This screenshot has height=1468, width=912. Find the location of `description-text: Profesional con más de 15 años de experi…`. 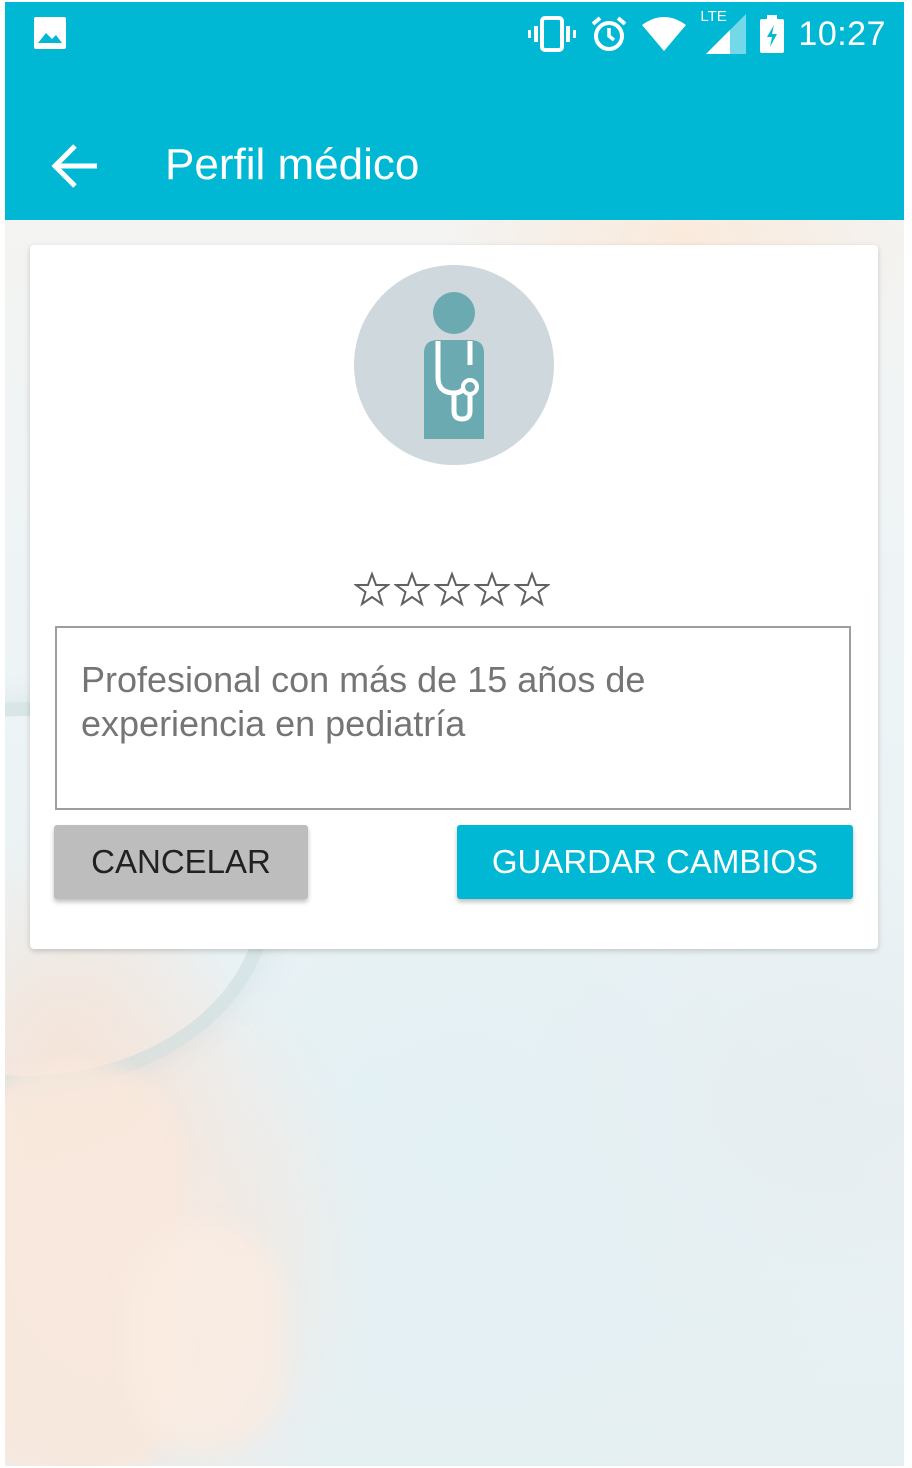

description-text: Profesional con más de 15 años de experi… is located at coordinates (363, 701).